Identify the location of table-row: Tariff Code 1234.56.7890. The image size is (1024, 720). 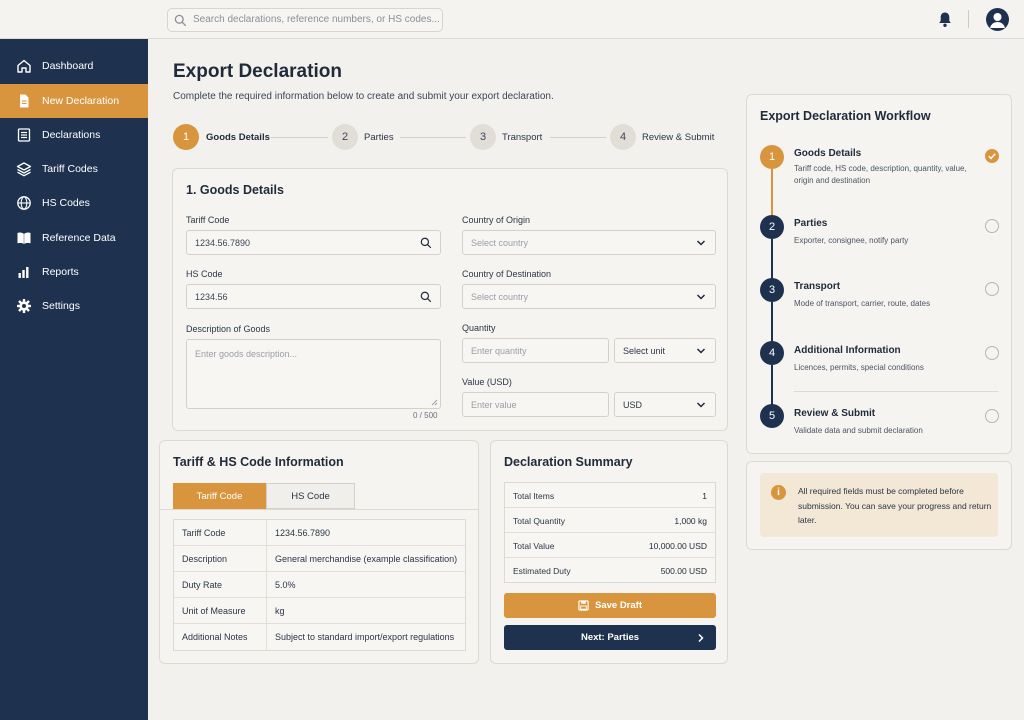
(319, 533).